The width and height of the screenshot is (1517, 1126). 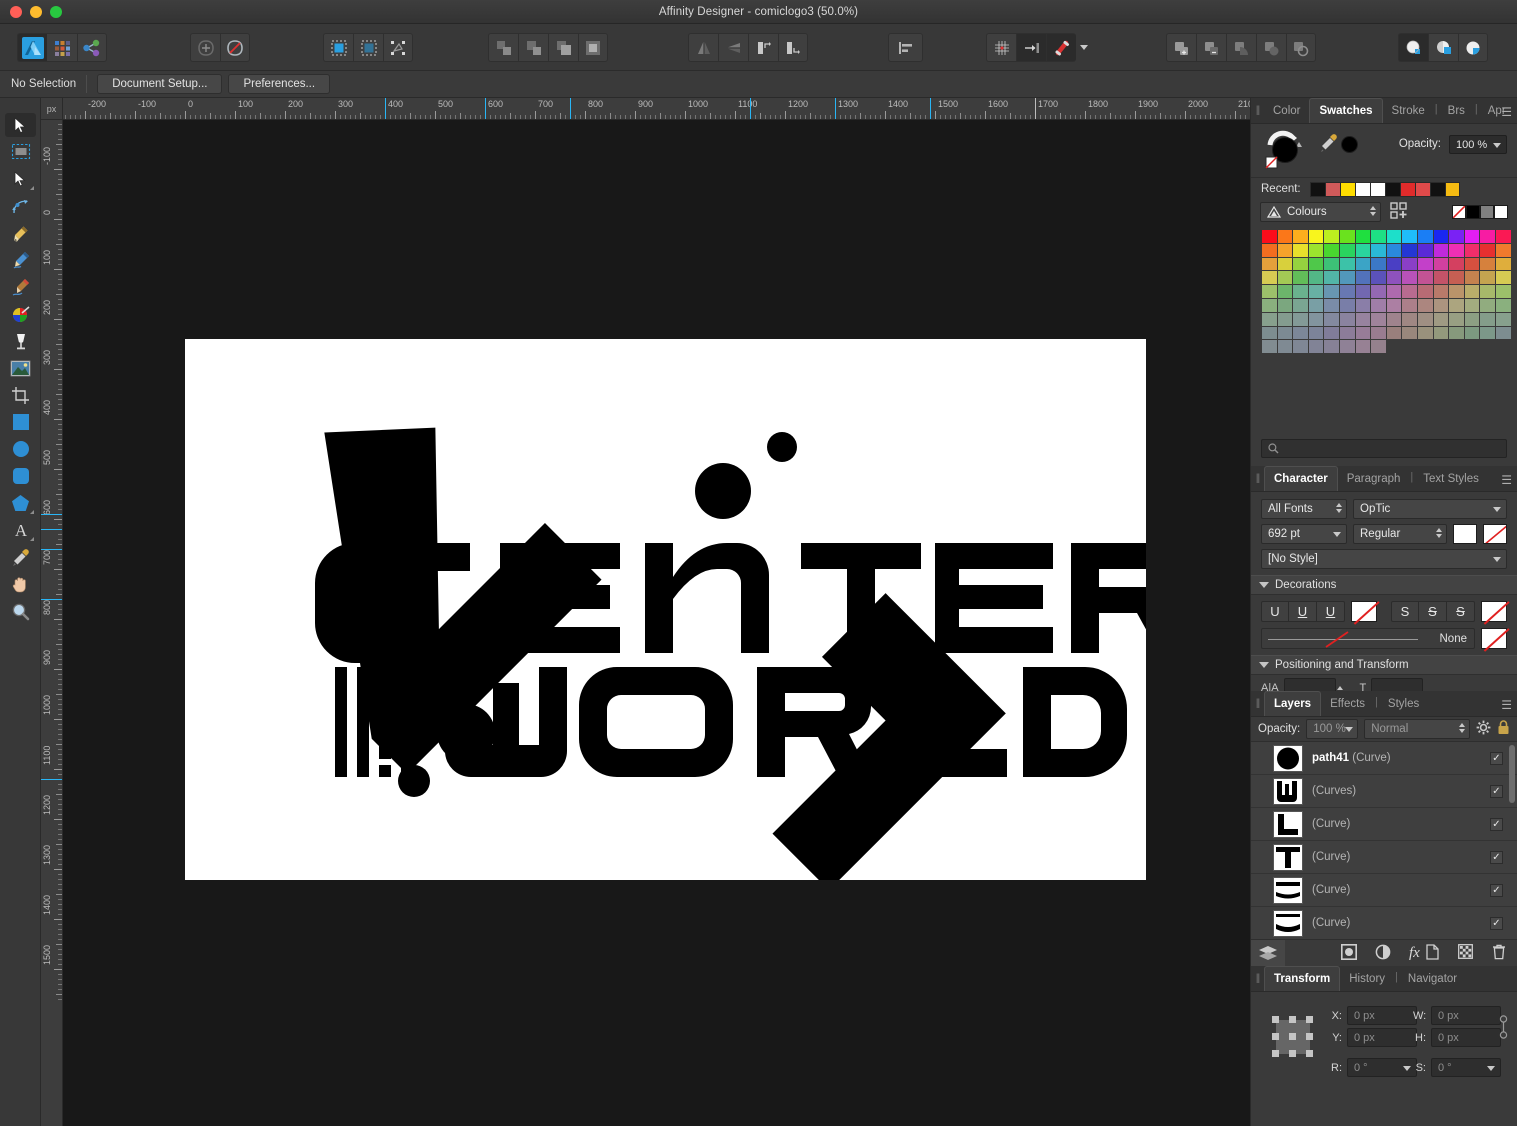 I want to click on font-filter-dropdown: All Fonts, so click(x=1304, y=509).